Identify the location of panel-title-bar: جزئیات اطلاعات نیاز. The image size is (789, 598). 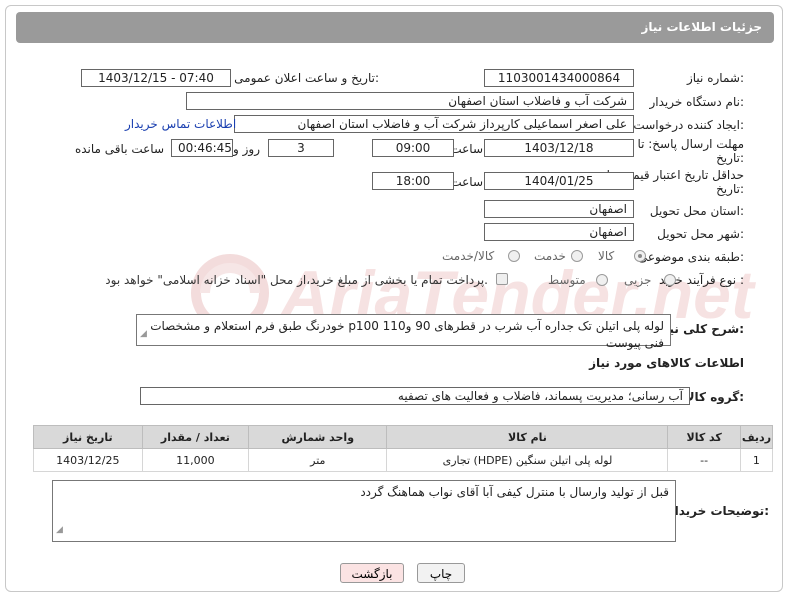
(395, 27).